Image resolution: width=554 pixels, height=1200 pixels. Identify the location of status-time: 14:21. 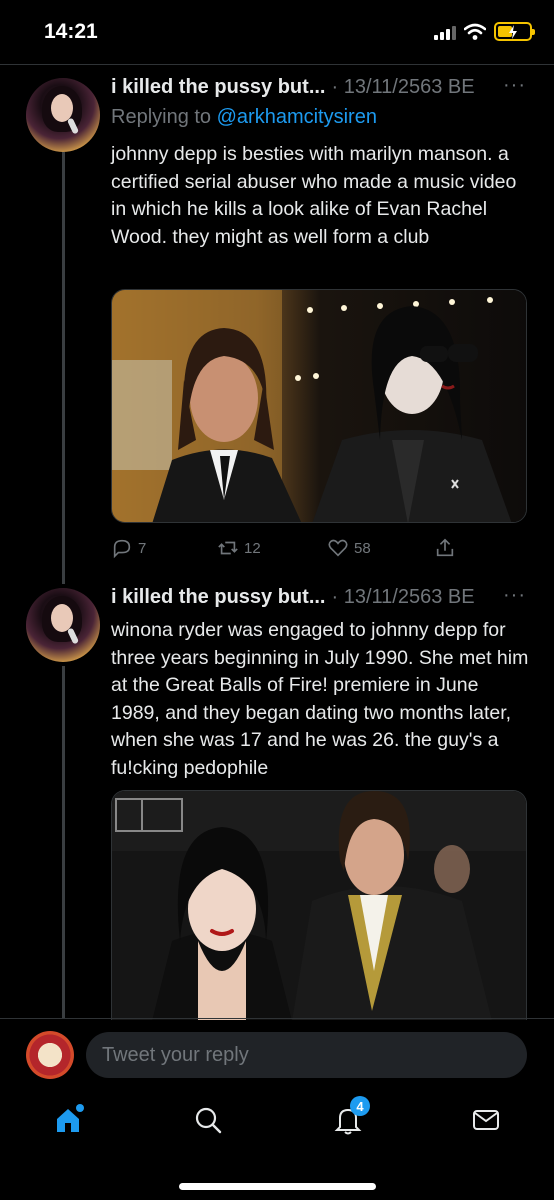
(71, 31).